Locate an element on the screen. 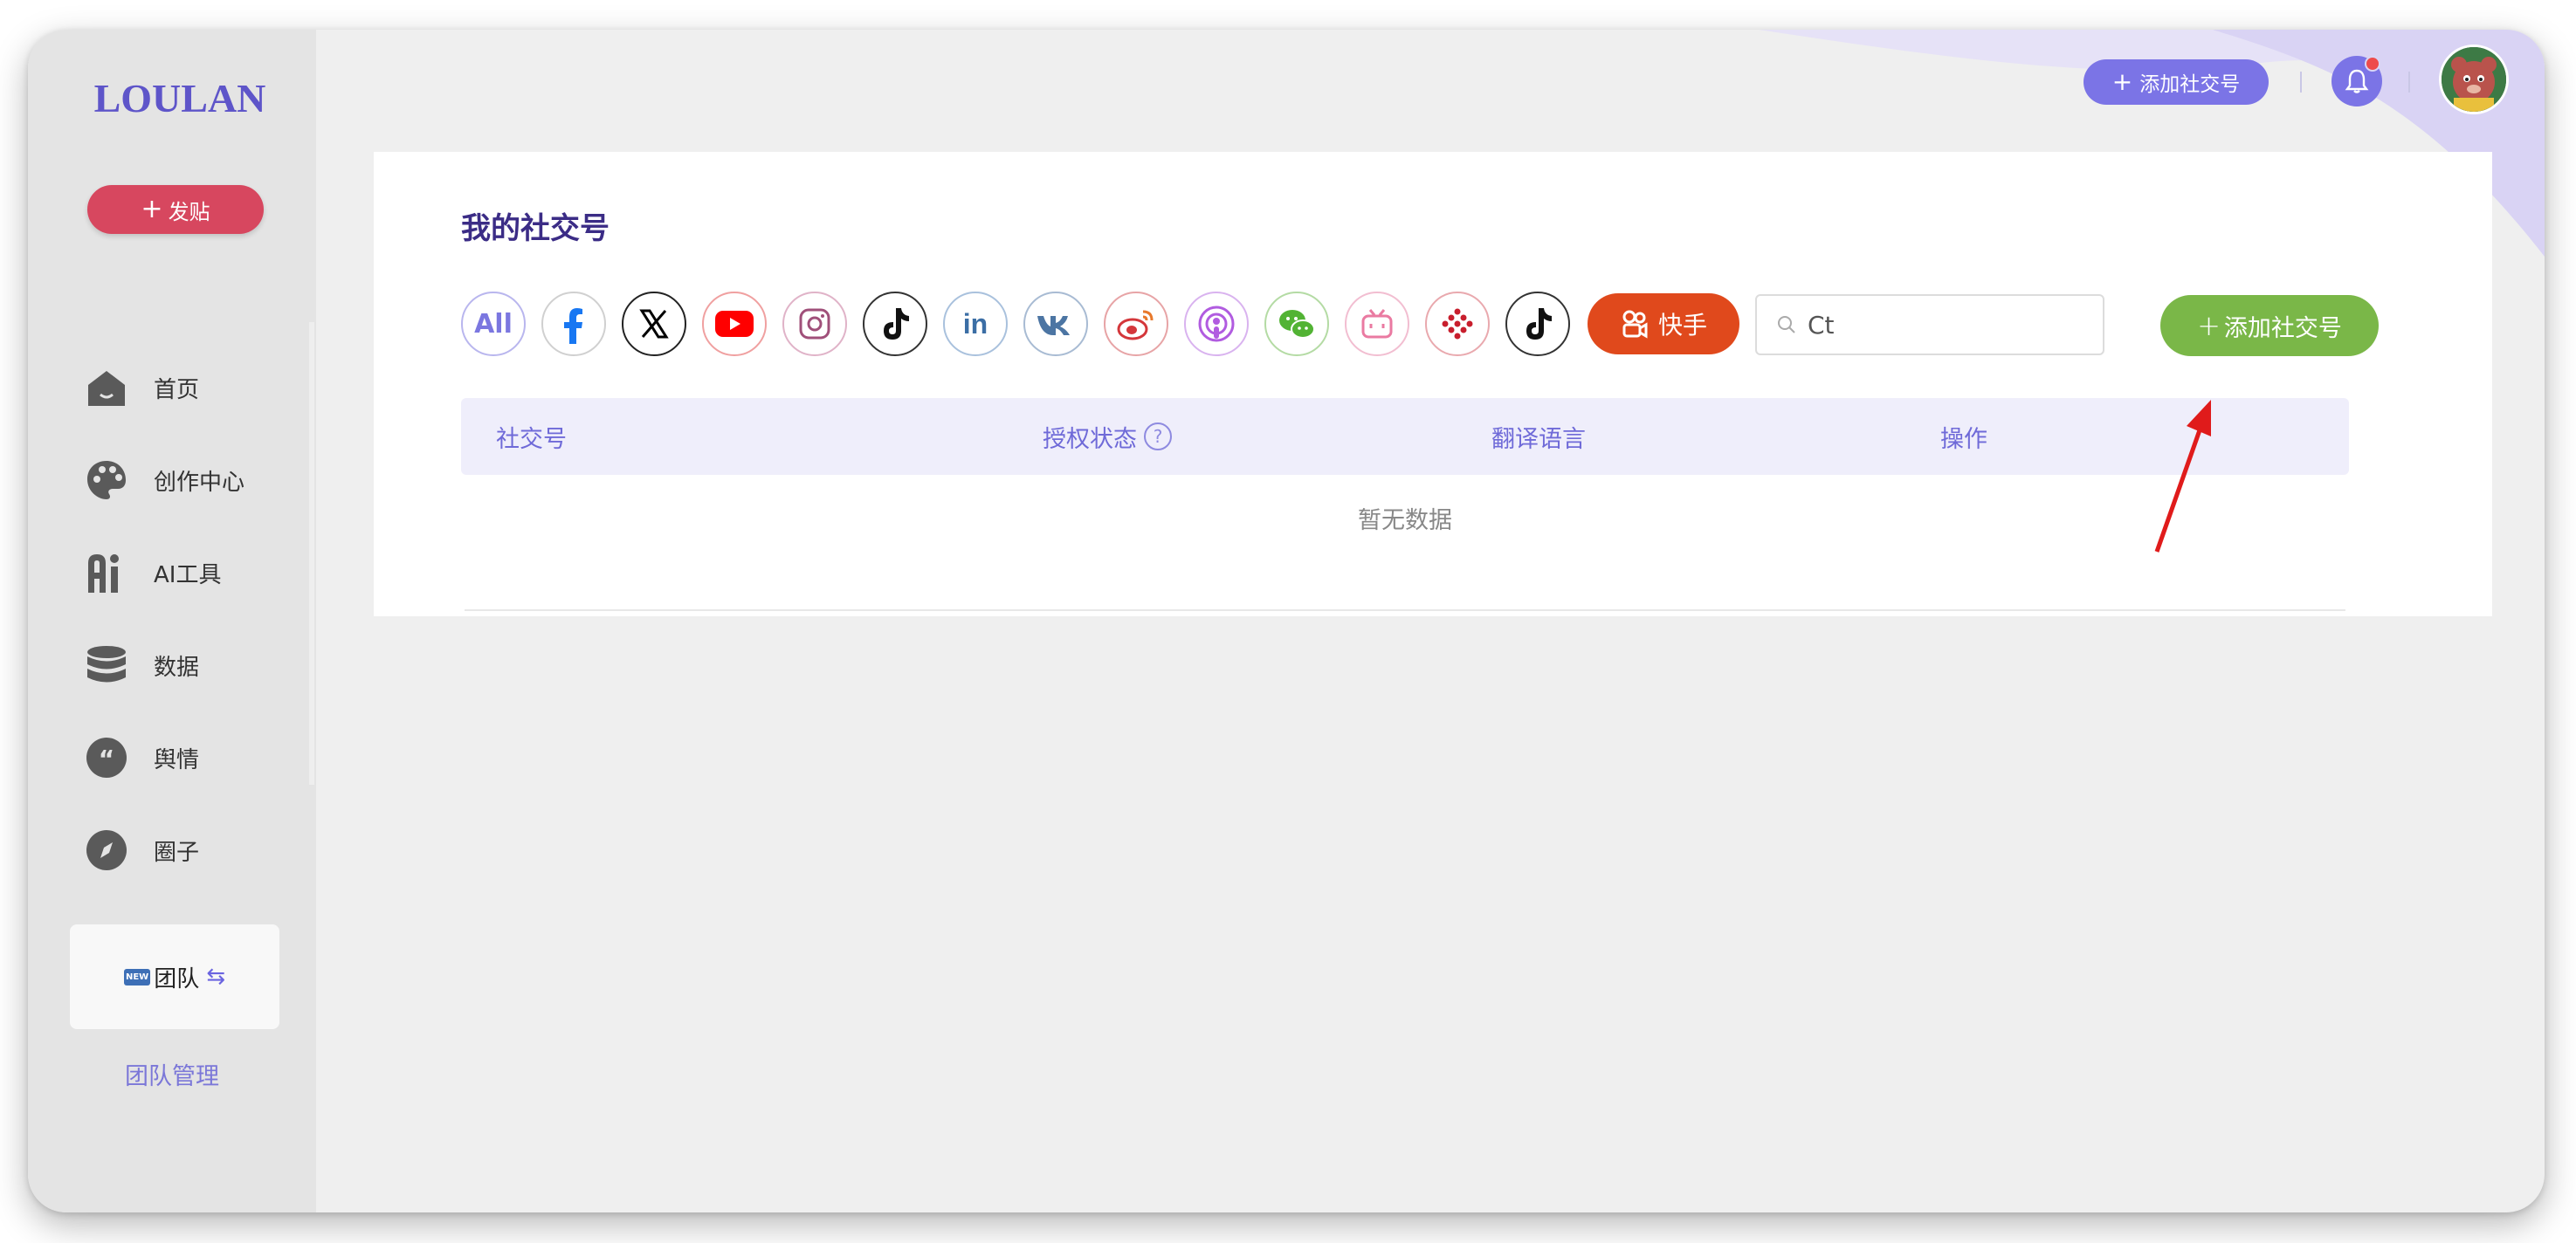 The width and height of the screenshot is (2576, 1243). platform-x-button is located at coordinates (654, 324).